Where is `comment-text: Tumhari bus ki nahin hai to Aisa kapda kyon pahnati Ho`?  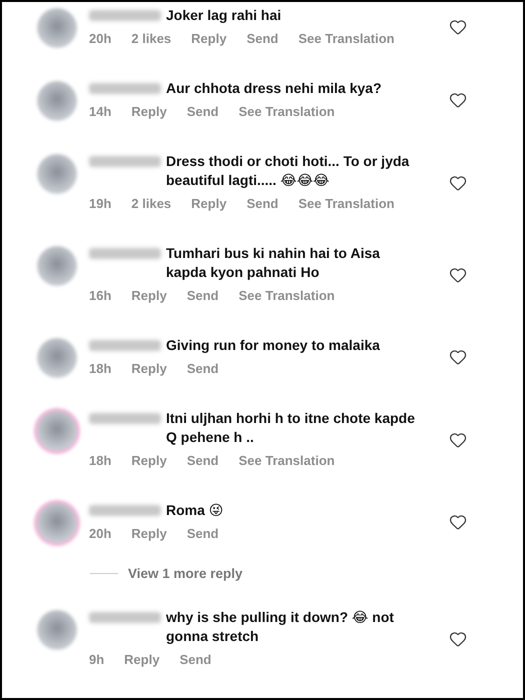
comment-text: Tumhari bus ki nahin hai to Aisa kapda kyon pahnati Ho is located at coordinates (273, 263).